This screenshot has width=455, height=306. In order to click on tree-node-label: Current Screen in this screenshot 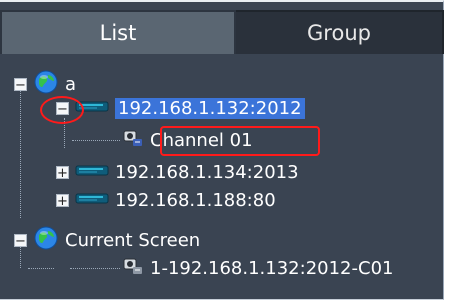, I will do `click(133, 240)`.